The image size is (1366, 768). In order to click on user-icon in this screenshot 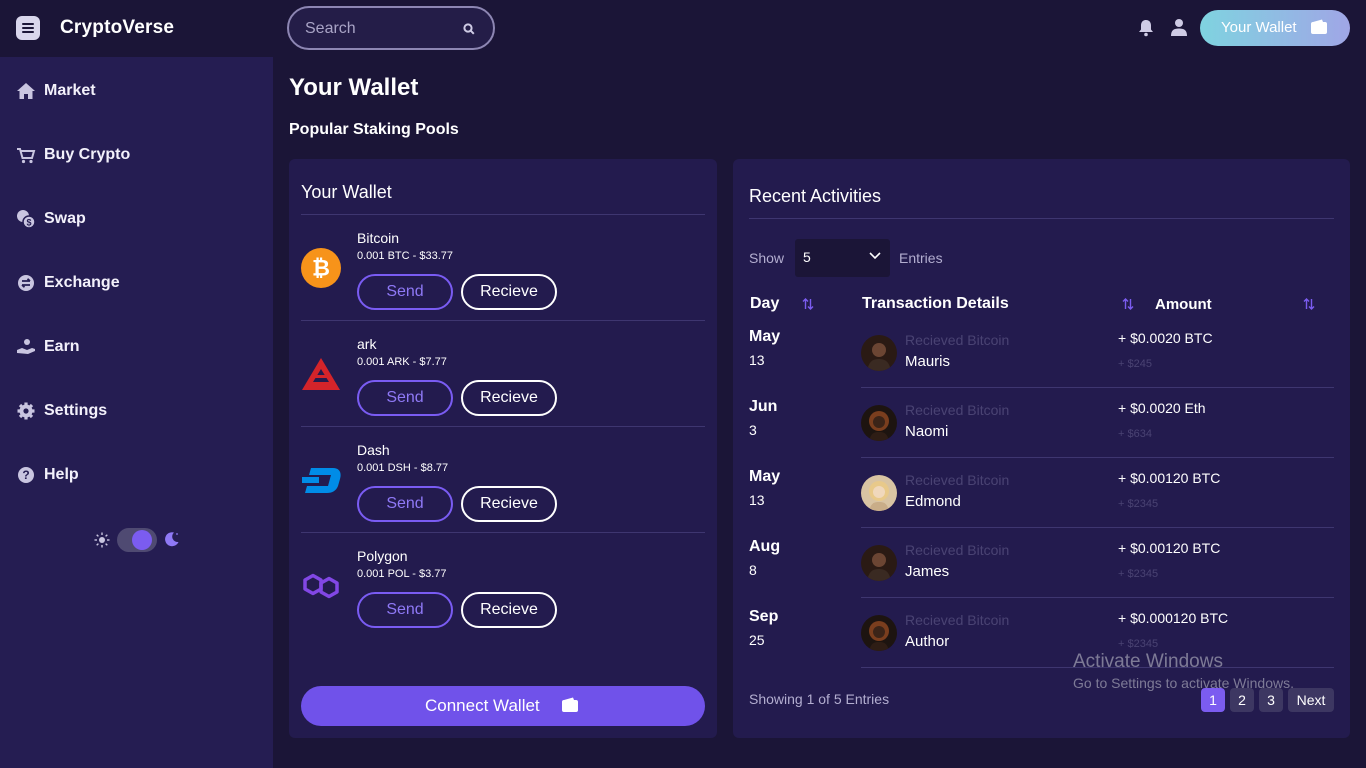, I will do `click(1179, 27)`.